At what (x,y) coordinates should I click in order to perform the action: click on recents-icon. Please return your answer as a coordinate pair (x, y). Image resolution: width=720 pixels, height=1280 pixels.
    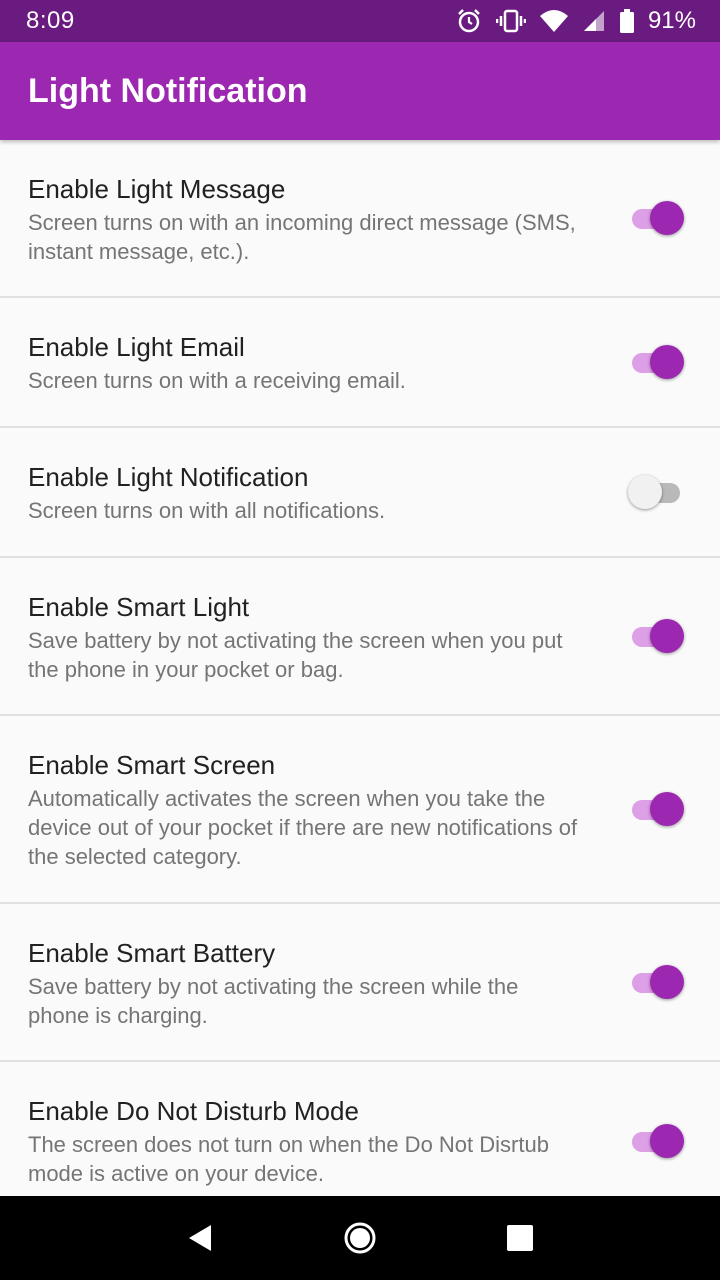
    Looking at the image, I should click on (520, 1238).